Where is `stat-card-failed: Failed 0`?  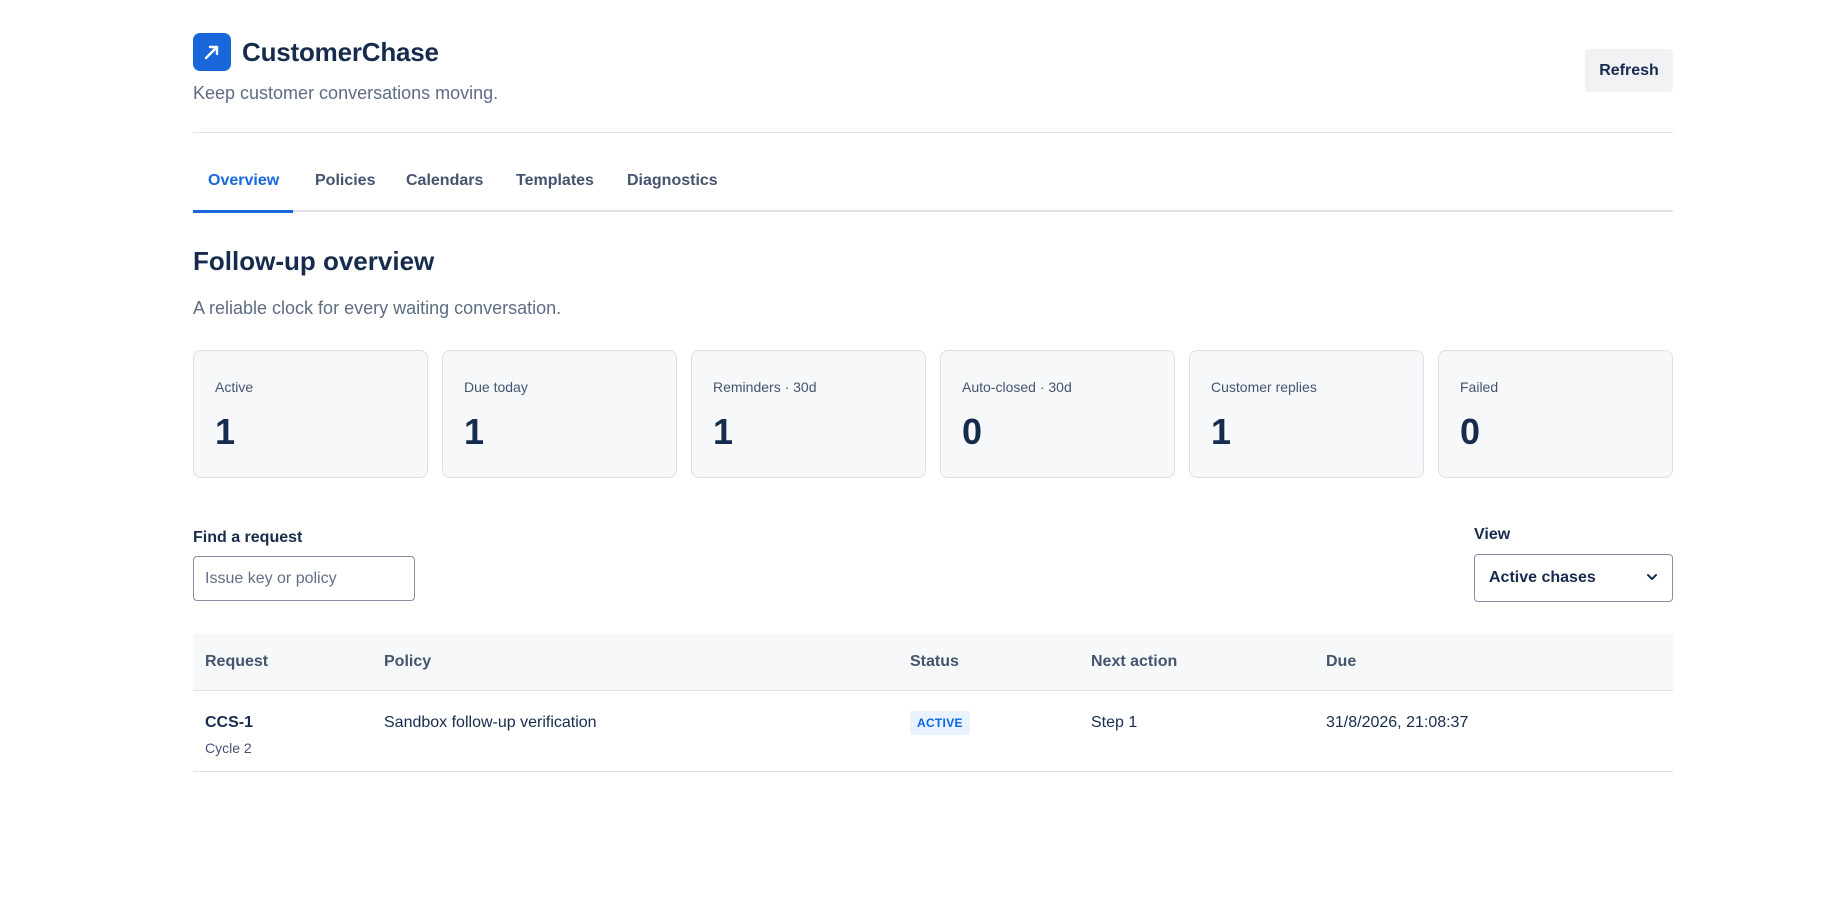
stat-card-failed: Failed 0 is located at coordinates (1555, 414).